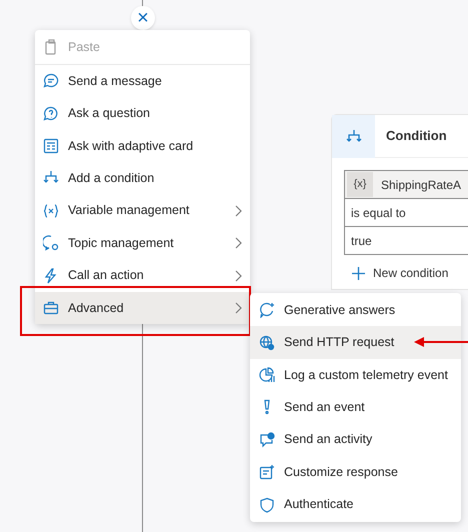 This screenshot has width=468, height=532. Describe the element at coordinates (267, 342) in the screenshot. I see `globe-icon` at that location.